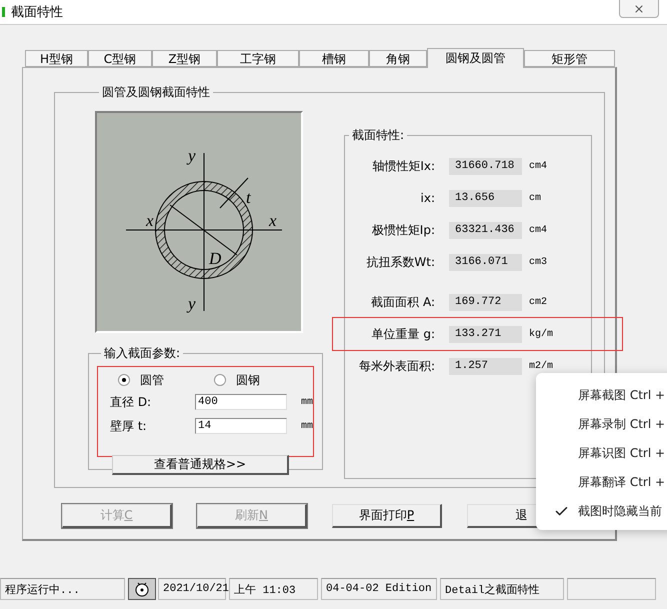 This screenshot has height=609, width=667. Describe the element at coordinates (610, 453) in the screenshot. I see `menu-item: 屏幕识图 Ctrl +` at that location.